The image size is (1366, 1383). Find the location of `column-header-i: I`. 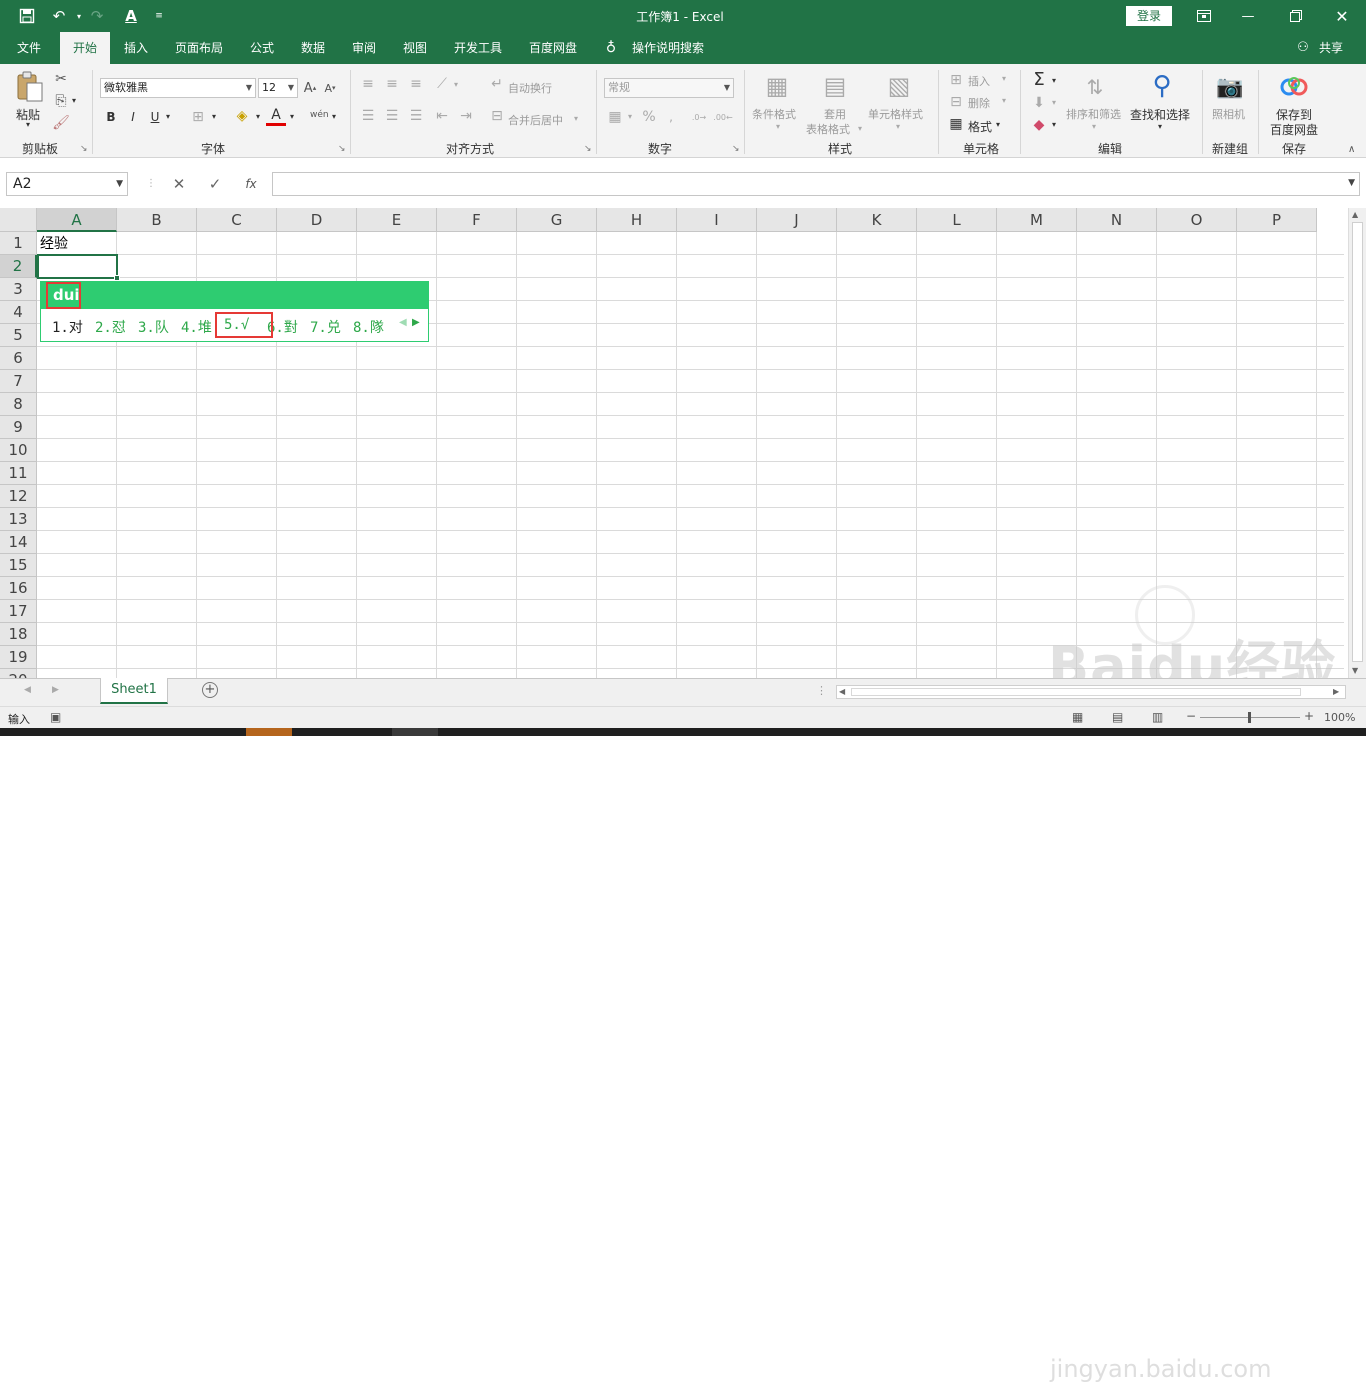

column-header-i: I is located at coordinates (717, 220).